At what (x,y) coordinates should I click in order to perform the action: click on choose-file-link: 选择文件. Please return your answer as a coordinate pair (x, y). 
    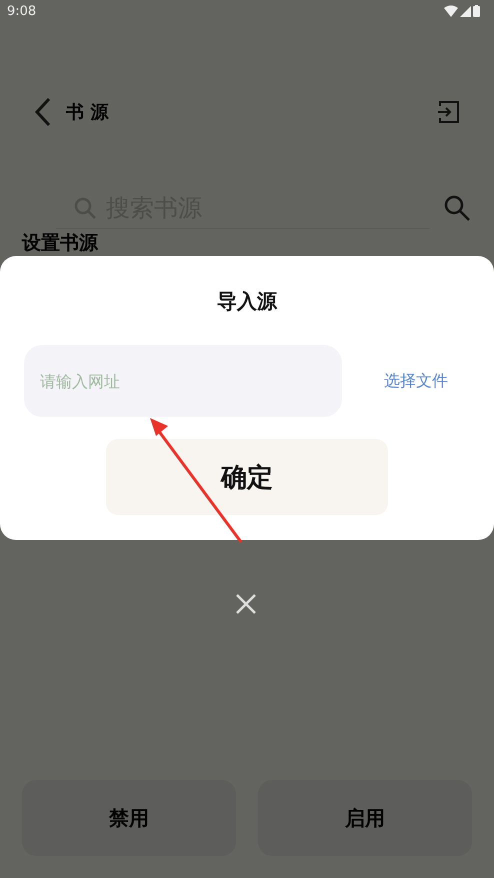
    Looking at the image, I should click on (416, 381).